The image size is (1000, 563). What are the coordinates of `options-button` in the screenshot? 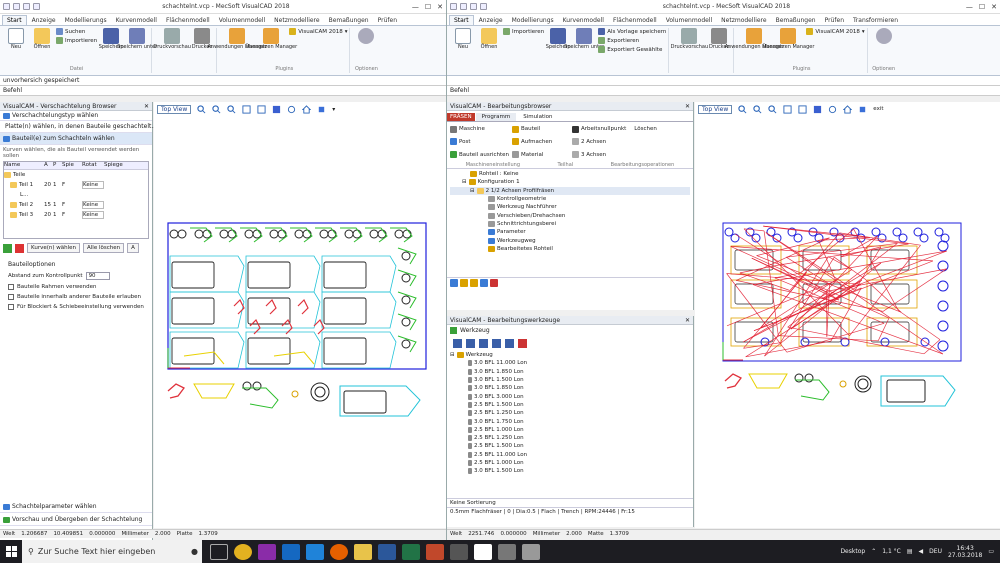 It's located at (366, 36).